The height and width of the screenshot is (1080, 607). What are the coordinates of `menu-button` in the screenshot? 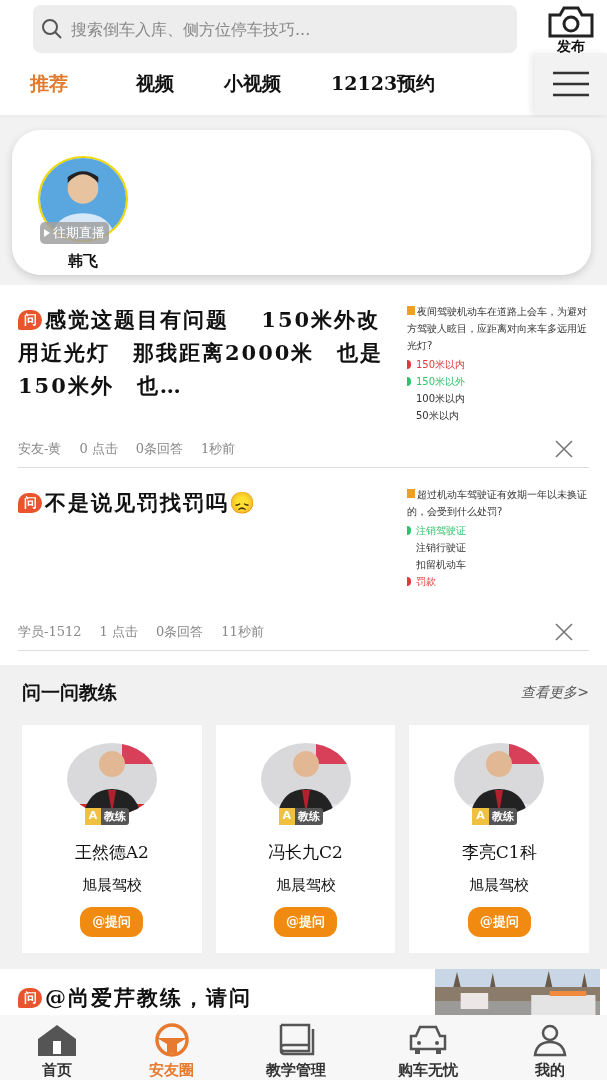 It's located at (571, 84).